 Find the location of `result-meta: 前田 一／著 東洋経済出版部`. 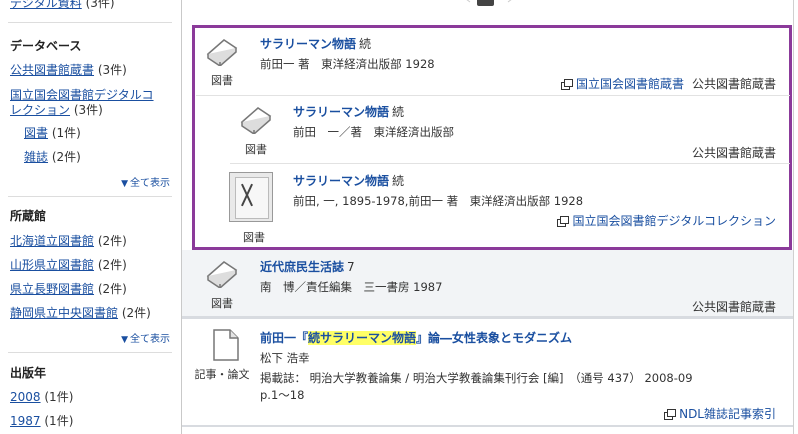

result-meta: 前田 一／著 東洋経済出版部 is located at coordinates (373, 132).